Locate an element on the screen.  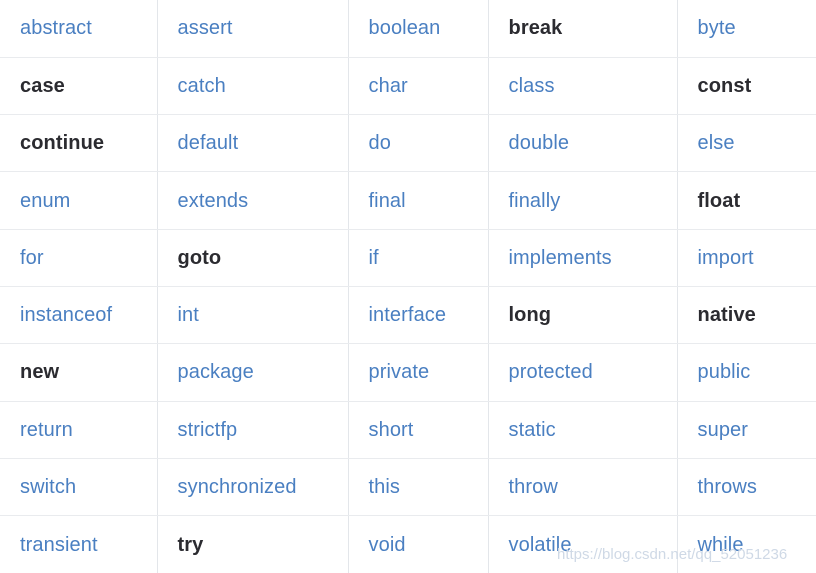
keyword-cell: do is located at coordinates (418, 143).